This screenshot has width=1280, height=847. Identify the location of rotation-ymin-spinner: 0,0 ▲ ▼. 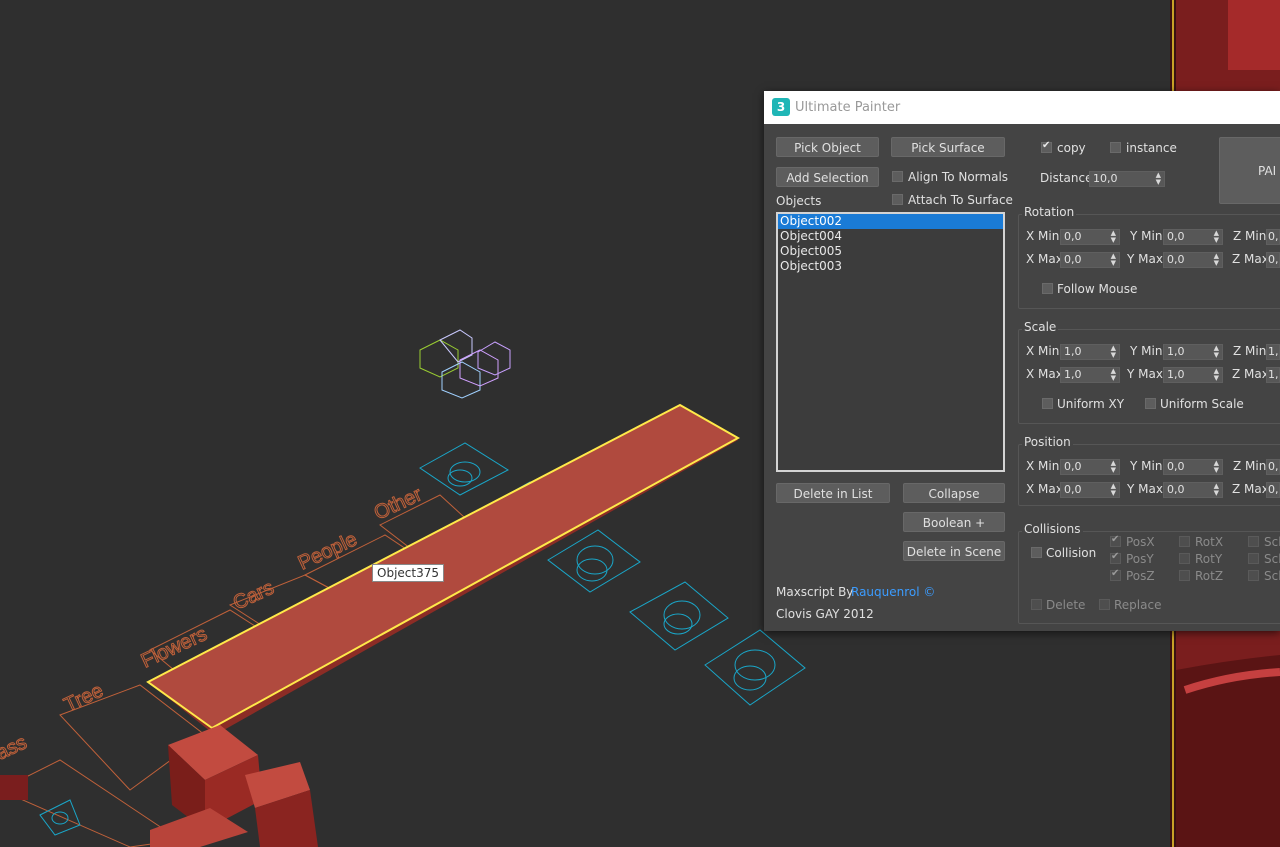
(1193, 237).